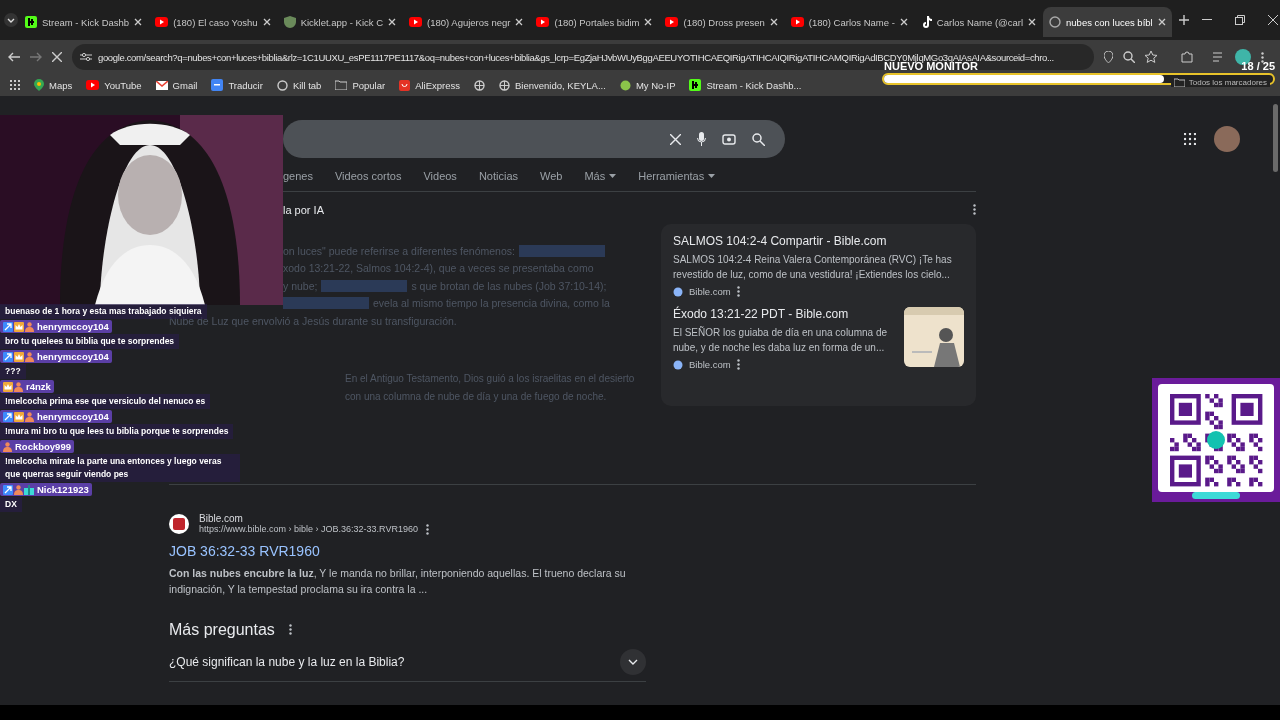  I want to click on browser-tab: (180) El caso Yoshu, so click(213, 22).